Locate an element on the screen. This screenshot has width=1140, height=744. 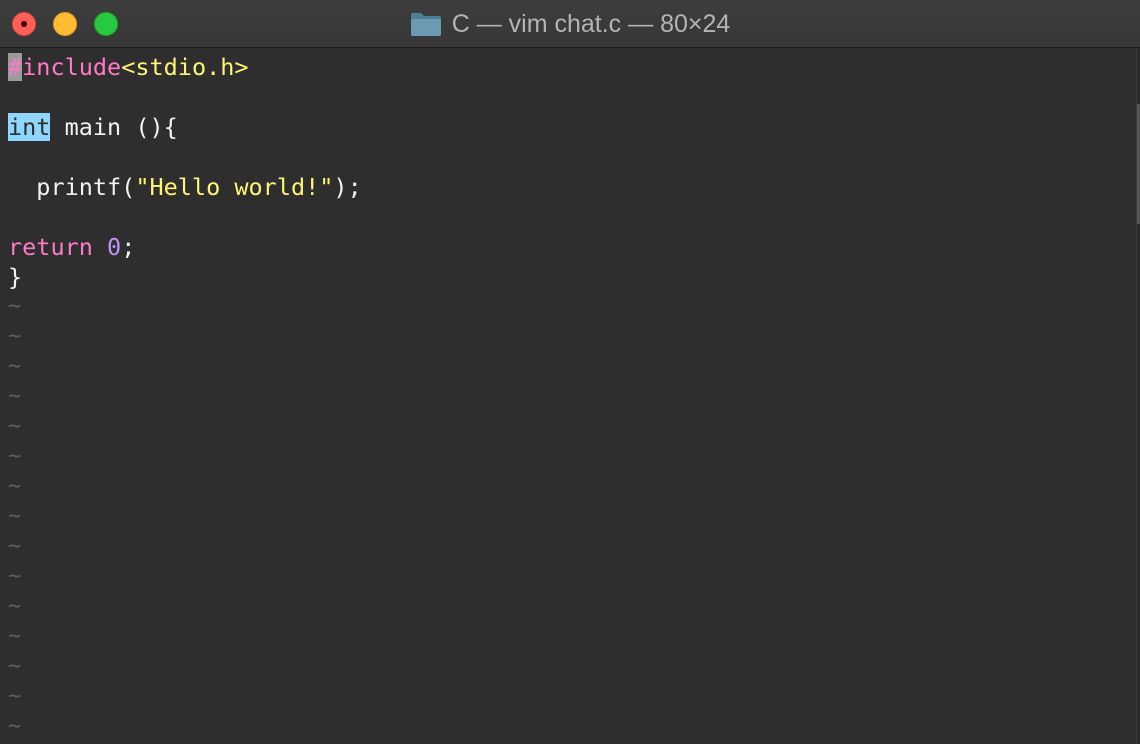
code-line-8: } is located at coordinates (15, 277).